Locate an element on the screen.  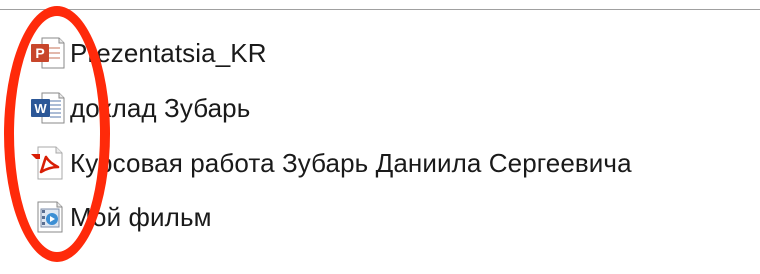
file-item-word: W доклад Зубарь is located at coordinates (388, 108).